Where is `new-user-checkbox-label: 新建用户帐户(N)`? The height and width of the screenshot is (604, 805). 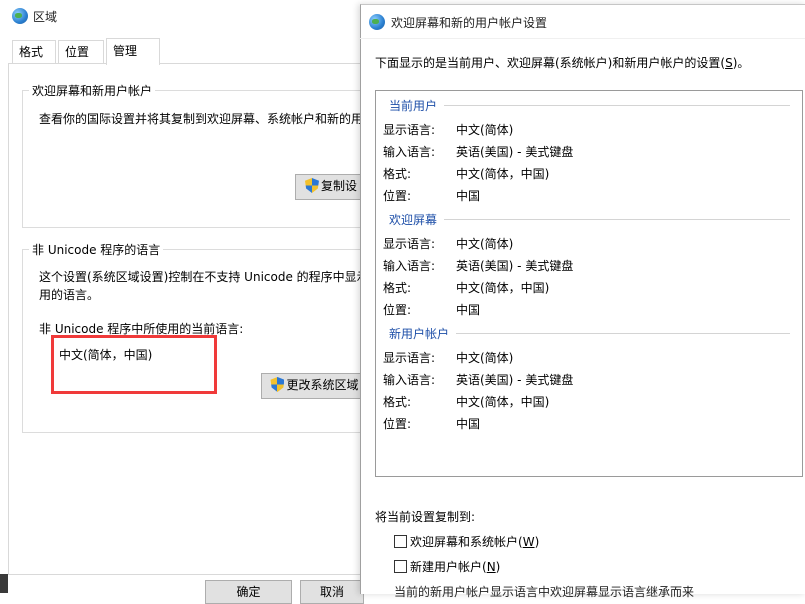 new-user-checkbox-label: 新建用户帐户(N) is located at coordinates (455, 566).